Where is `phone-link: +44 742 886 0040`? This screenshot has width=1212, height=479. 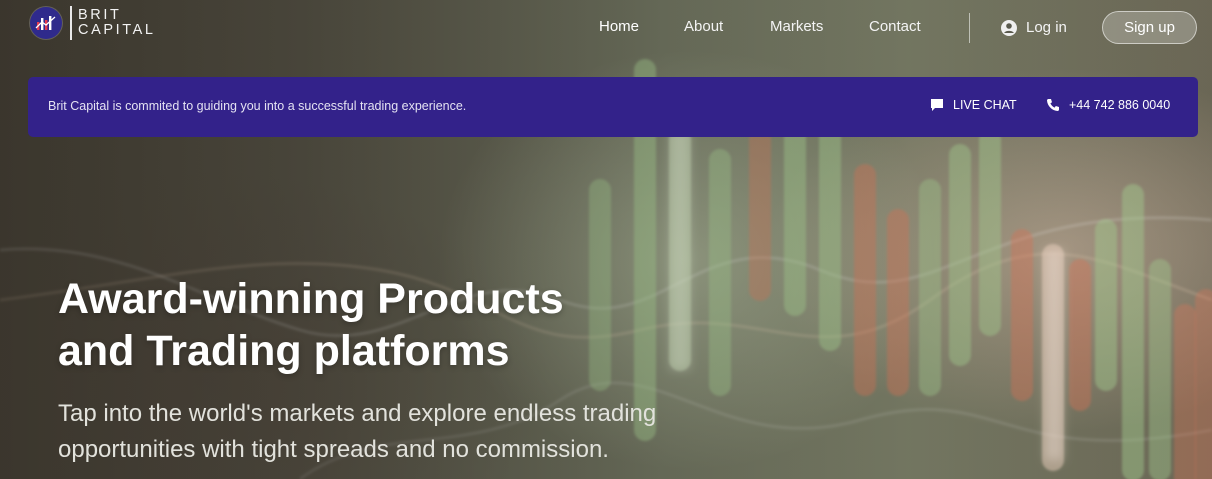
phone-link: +44 742 886 0040 is located at coordinates (1108, 105).